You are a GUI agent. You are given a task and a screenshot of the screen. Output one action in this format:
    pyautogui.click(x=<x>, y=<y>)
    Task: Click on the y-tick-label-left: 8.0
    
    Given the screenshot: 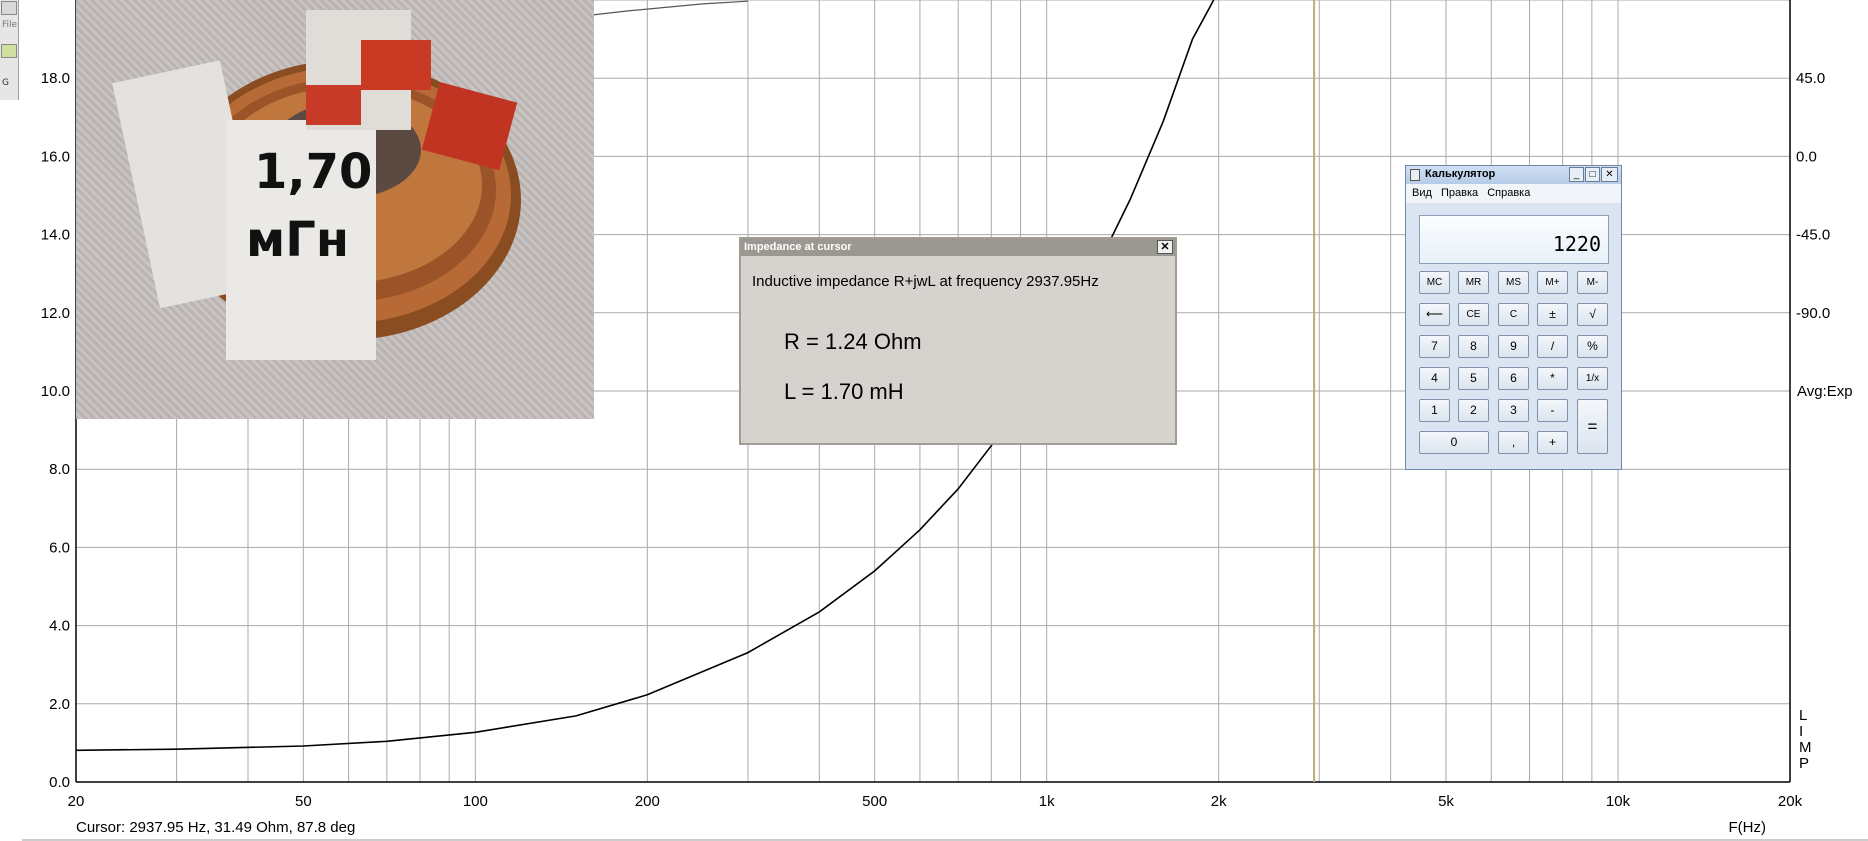 What is the action you would take?
    pyautogui.click(x=59, y=469)
    